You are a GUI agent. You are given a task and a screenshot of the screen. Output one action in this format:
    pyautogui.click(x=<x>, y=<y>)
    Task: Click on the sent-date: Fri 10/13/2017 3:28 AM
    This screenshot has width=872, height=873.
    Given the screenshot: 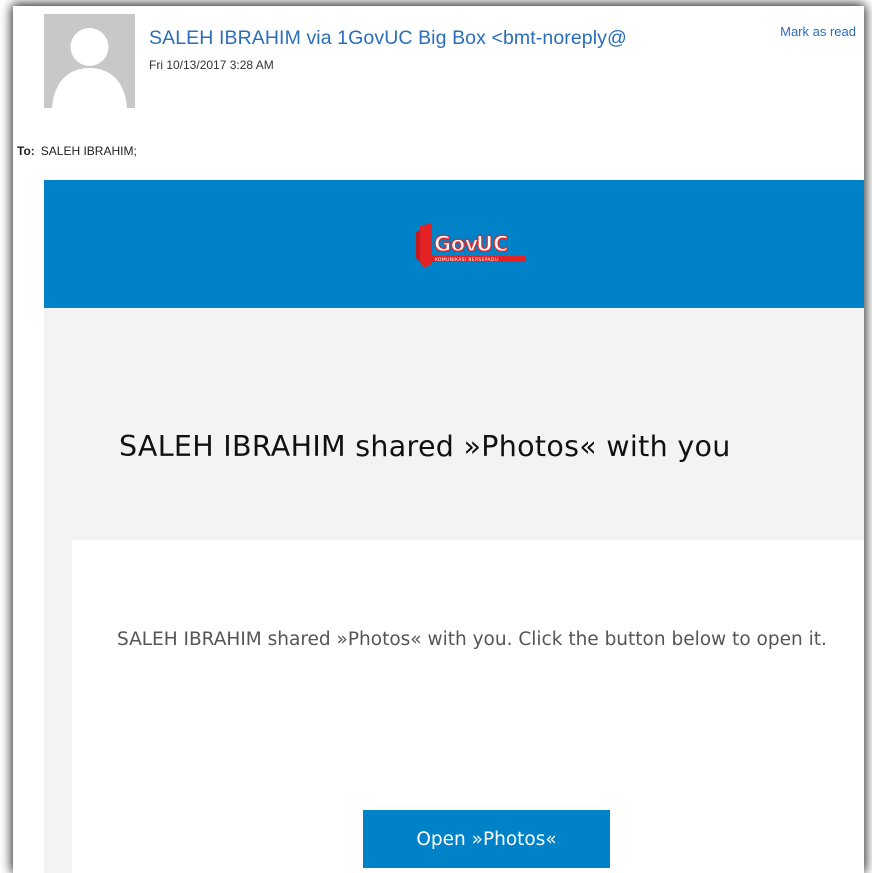 What is the action you would take?
    pyautogui.click(x=211, y=65)
    